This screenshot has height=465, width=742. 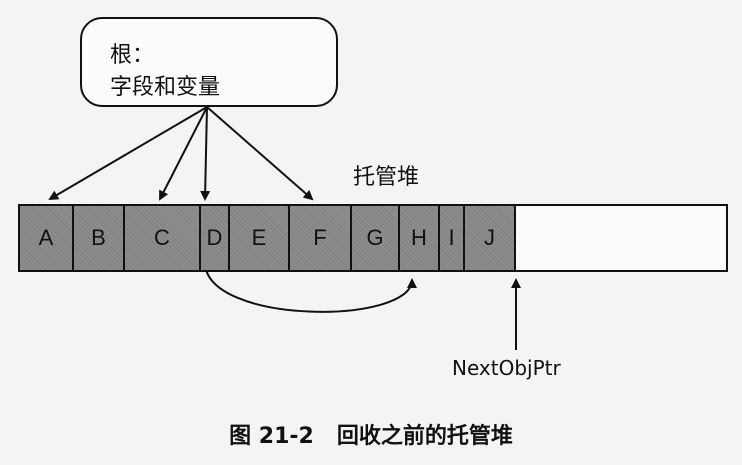 I want to click on managed-heap: A B C D E F G H I J, so click(x=373, y=238).